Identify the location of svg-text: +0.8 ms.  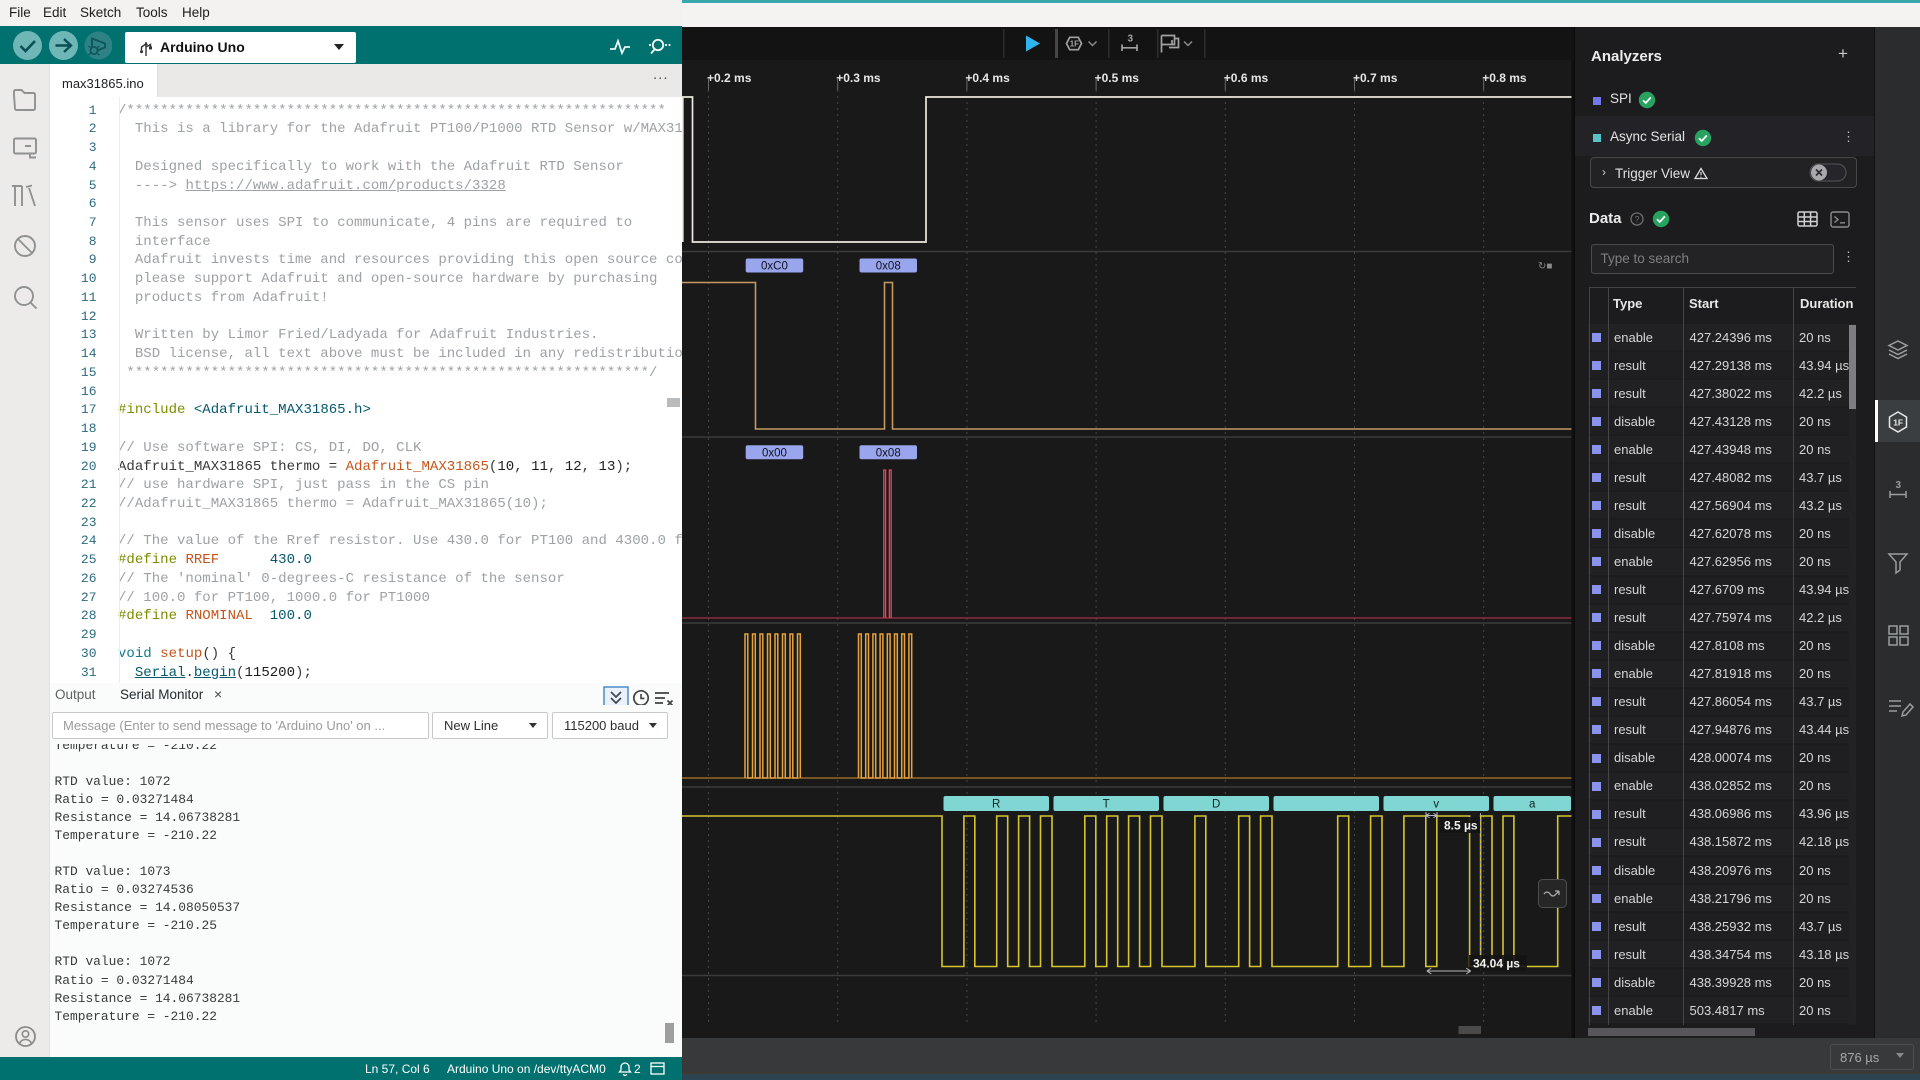
(1504, 78).